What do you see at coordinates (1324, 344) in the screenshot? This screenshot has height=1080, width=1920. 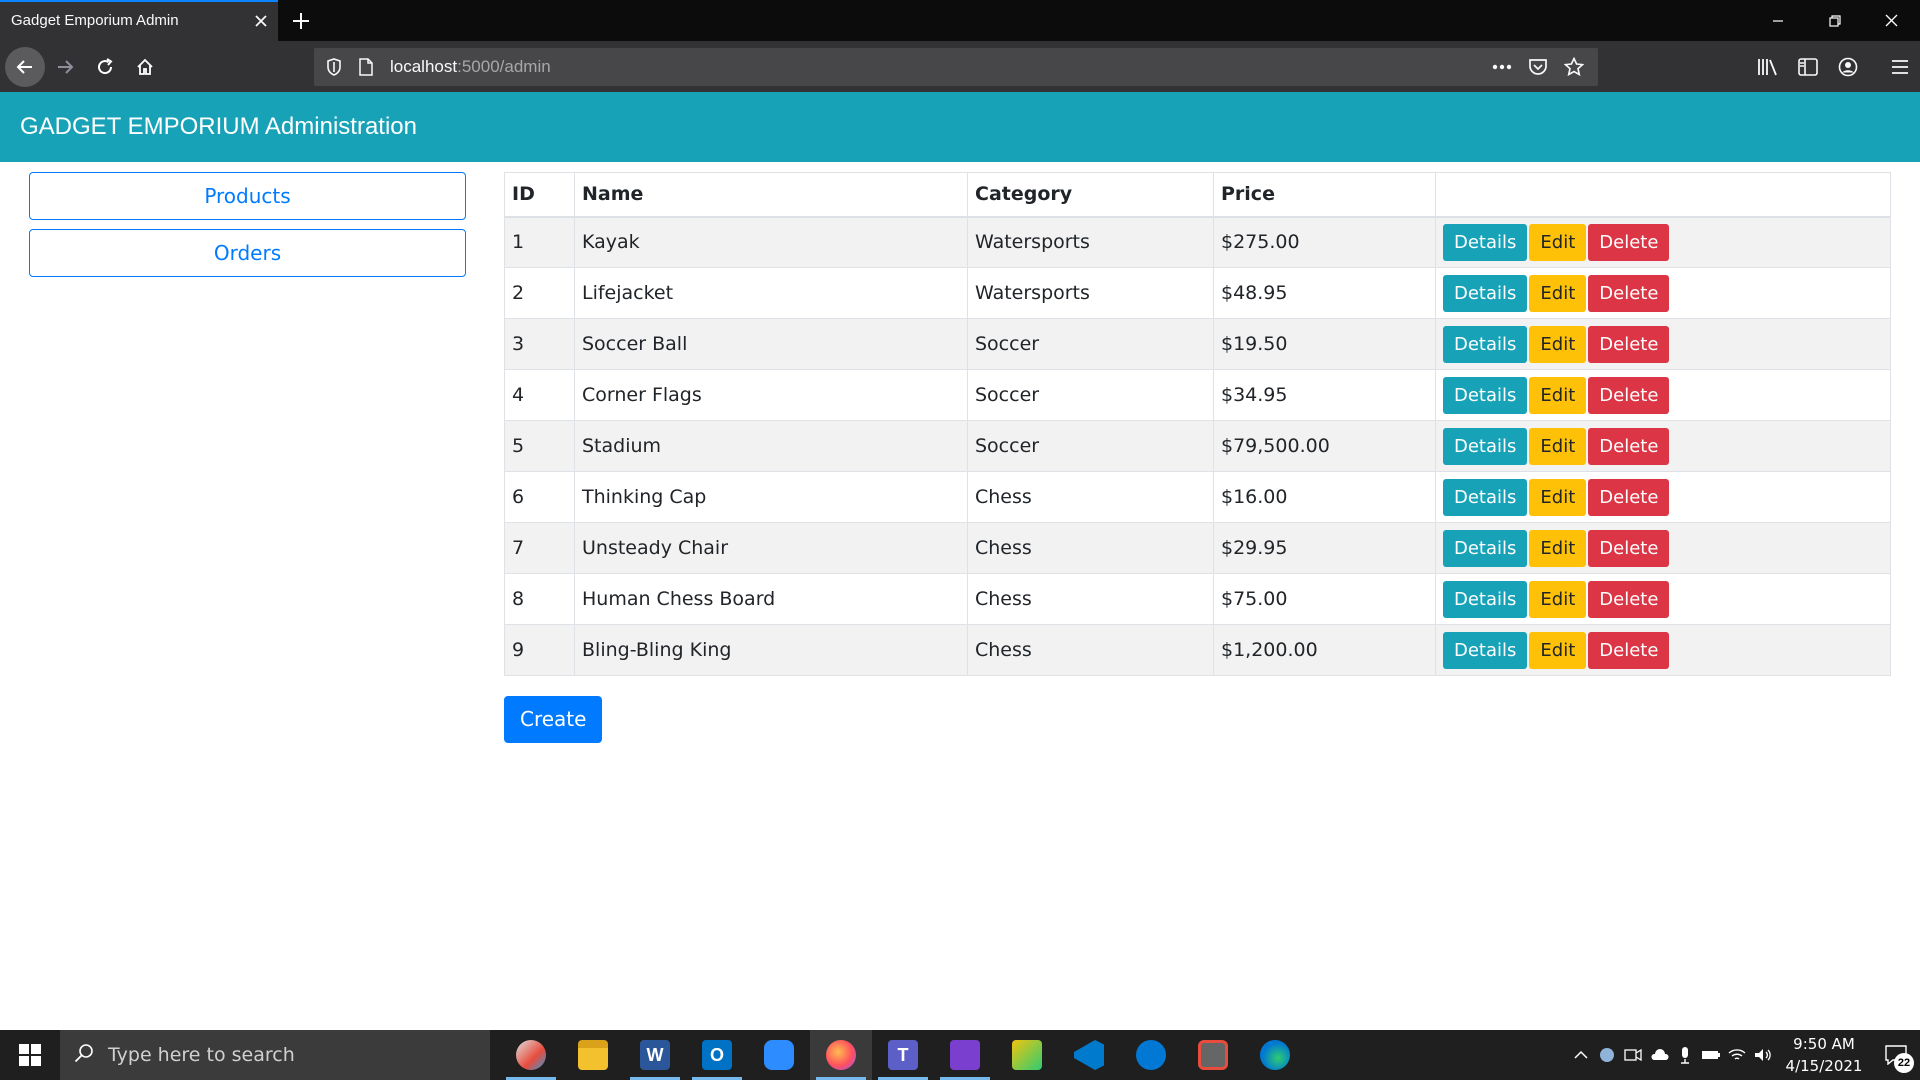 I see `cell-price: $19.50` at bounding box center [1324, 344].